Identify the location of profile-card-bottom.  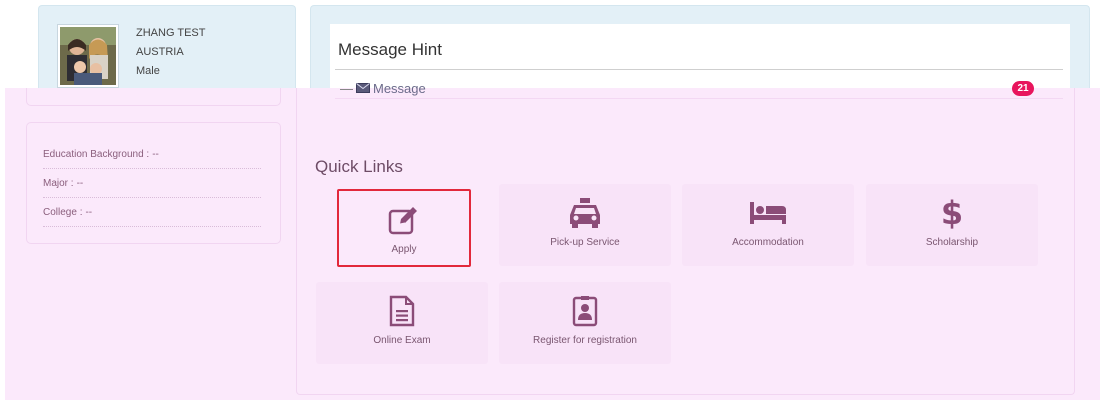
(153, 97).